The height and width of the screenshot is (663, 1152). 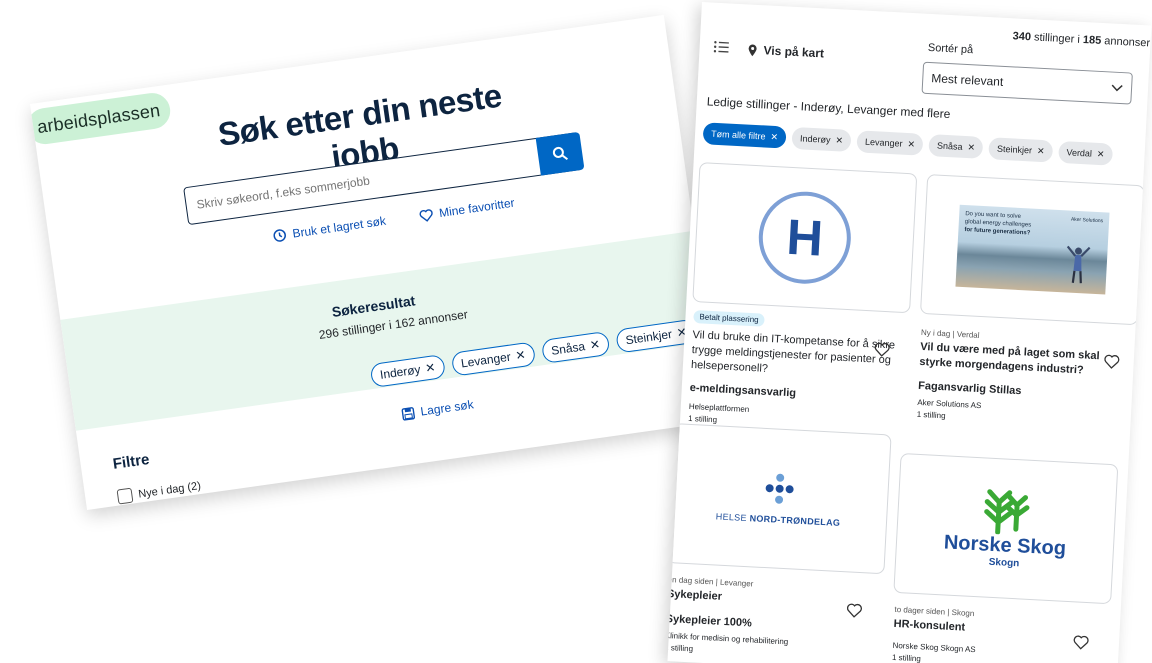 I want to click on count-mid-text: stillinger i, so click(x=1057, y=38).